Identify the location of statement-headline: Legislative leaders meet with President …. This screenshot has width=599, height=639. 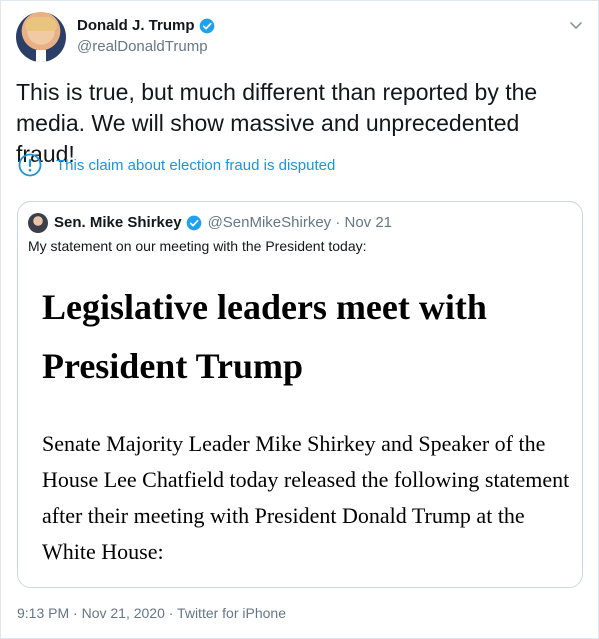
(264, 336).